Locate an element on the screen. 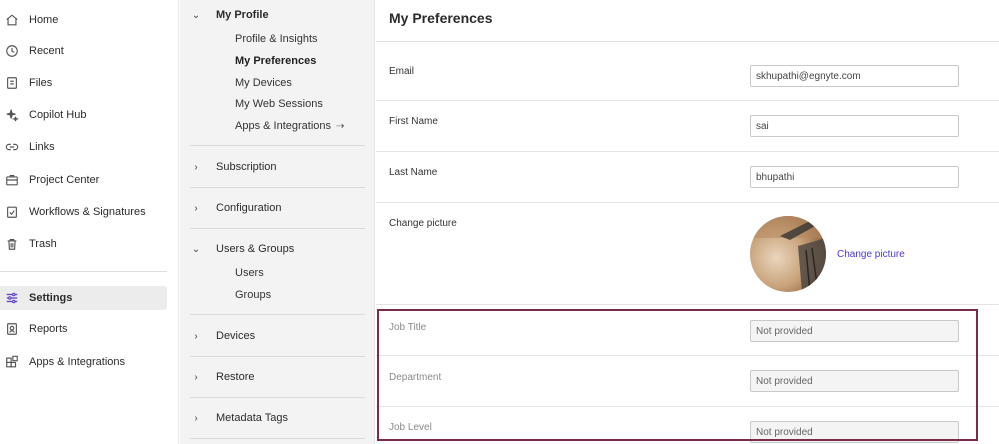 The image size is (999, 444). nav-item-project-center: Project Center is located at coordinates (83, 180).